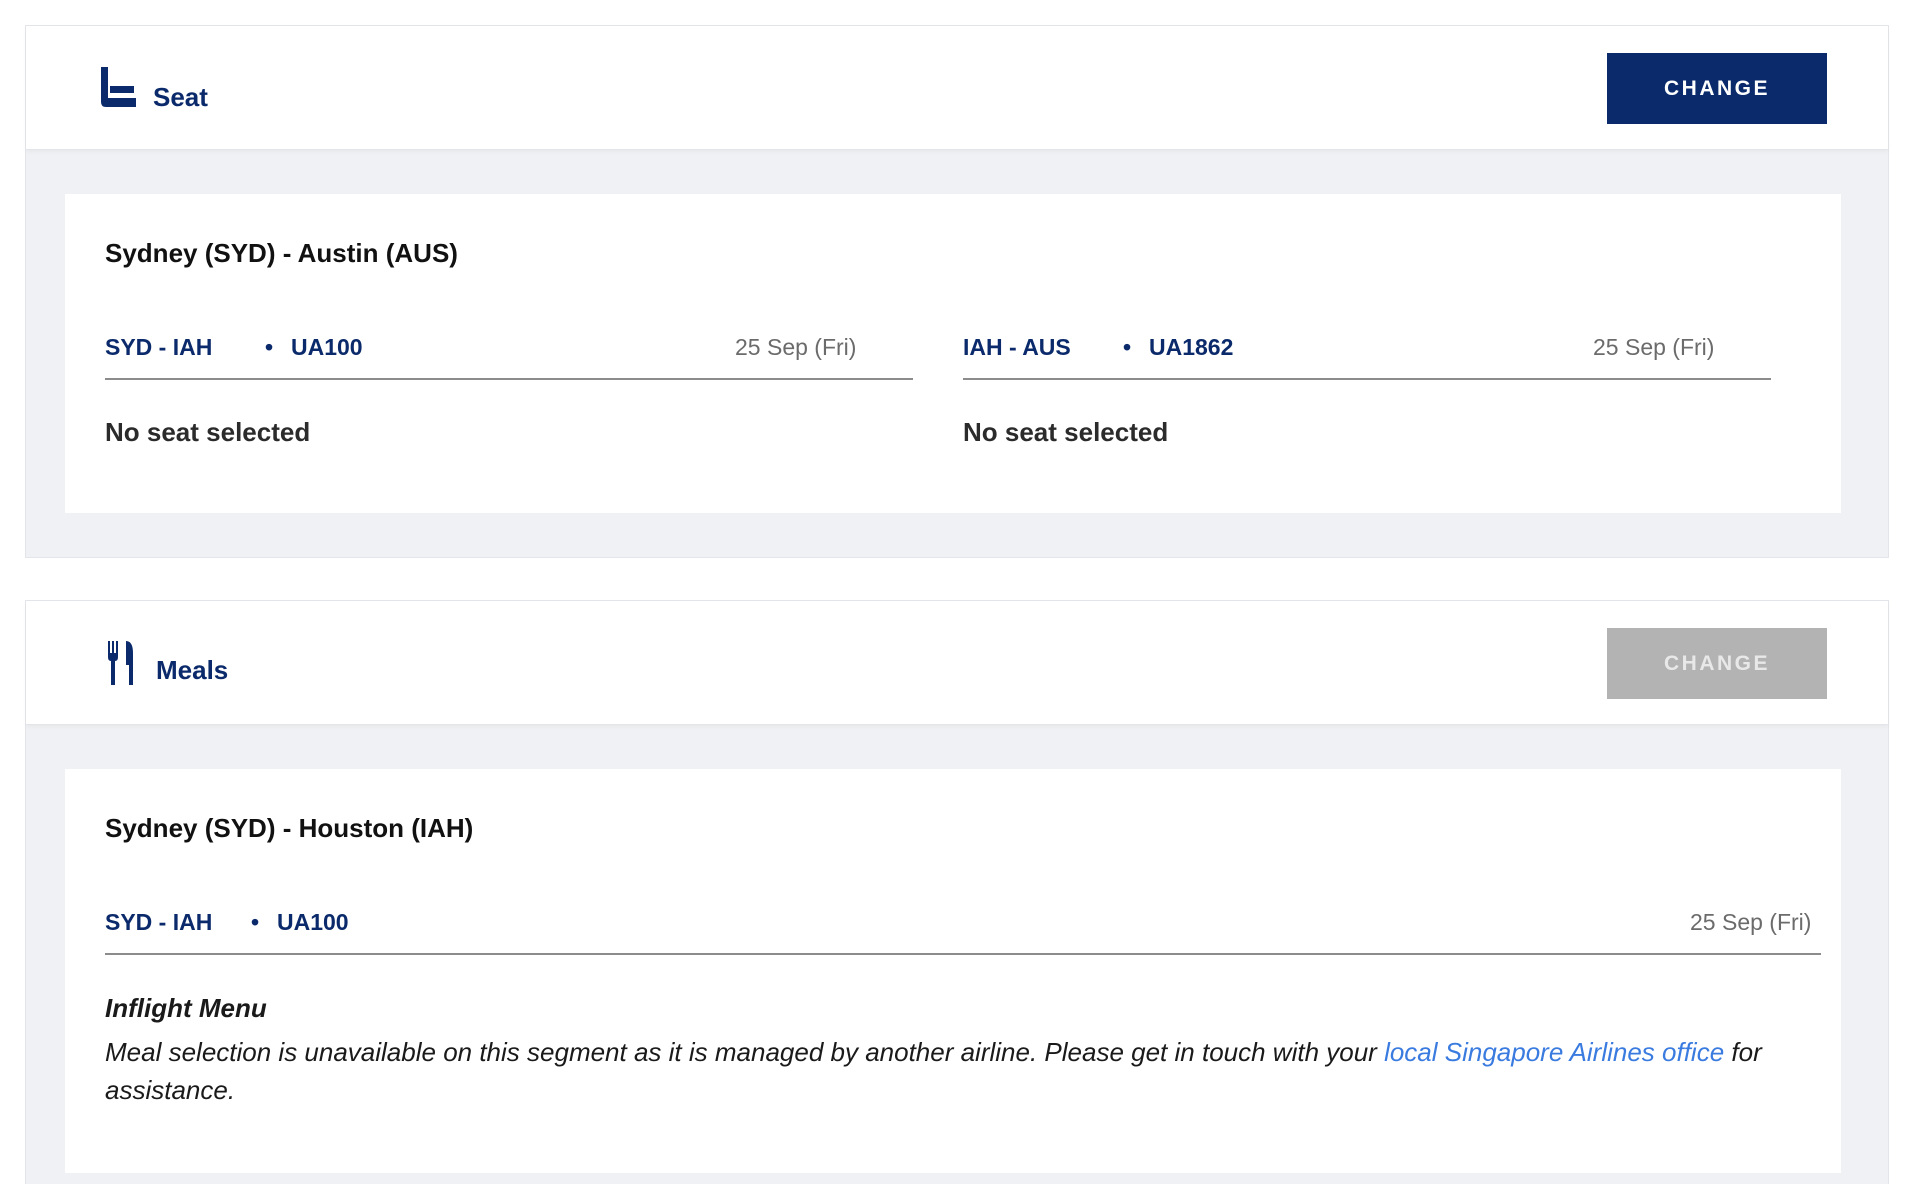 The height and width of the screenshot is (1184, 1914). I want to click on segment-header: IAH - AUS • UA1862 25 Sep (Fri), so click(1367, 350).